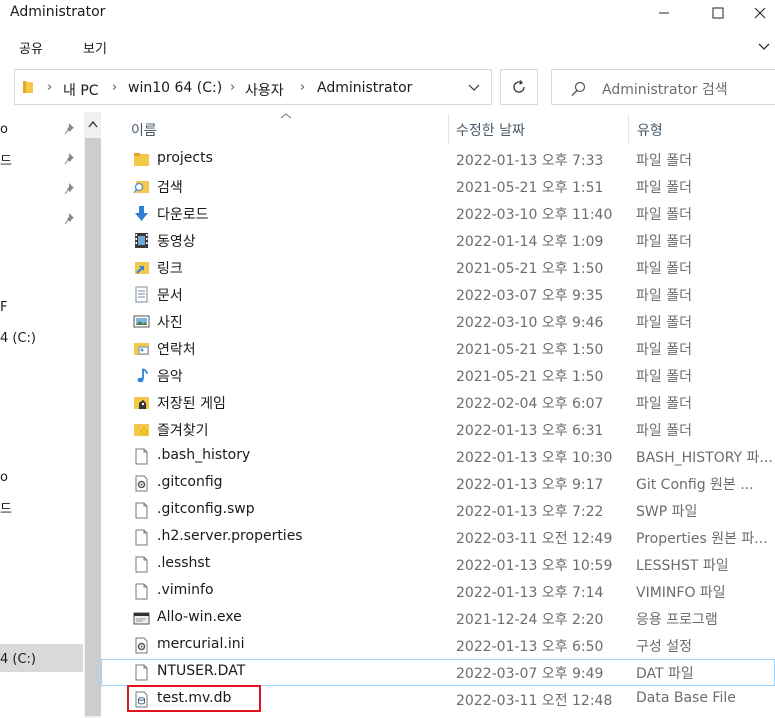 Image resolution: width=775 pixels, height=718 pixels. I want to click on nav-item-downloads: 드, so click(6, 159).